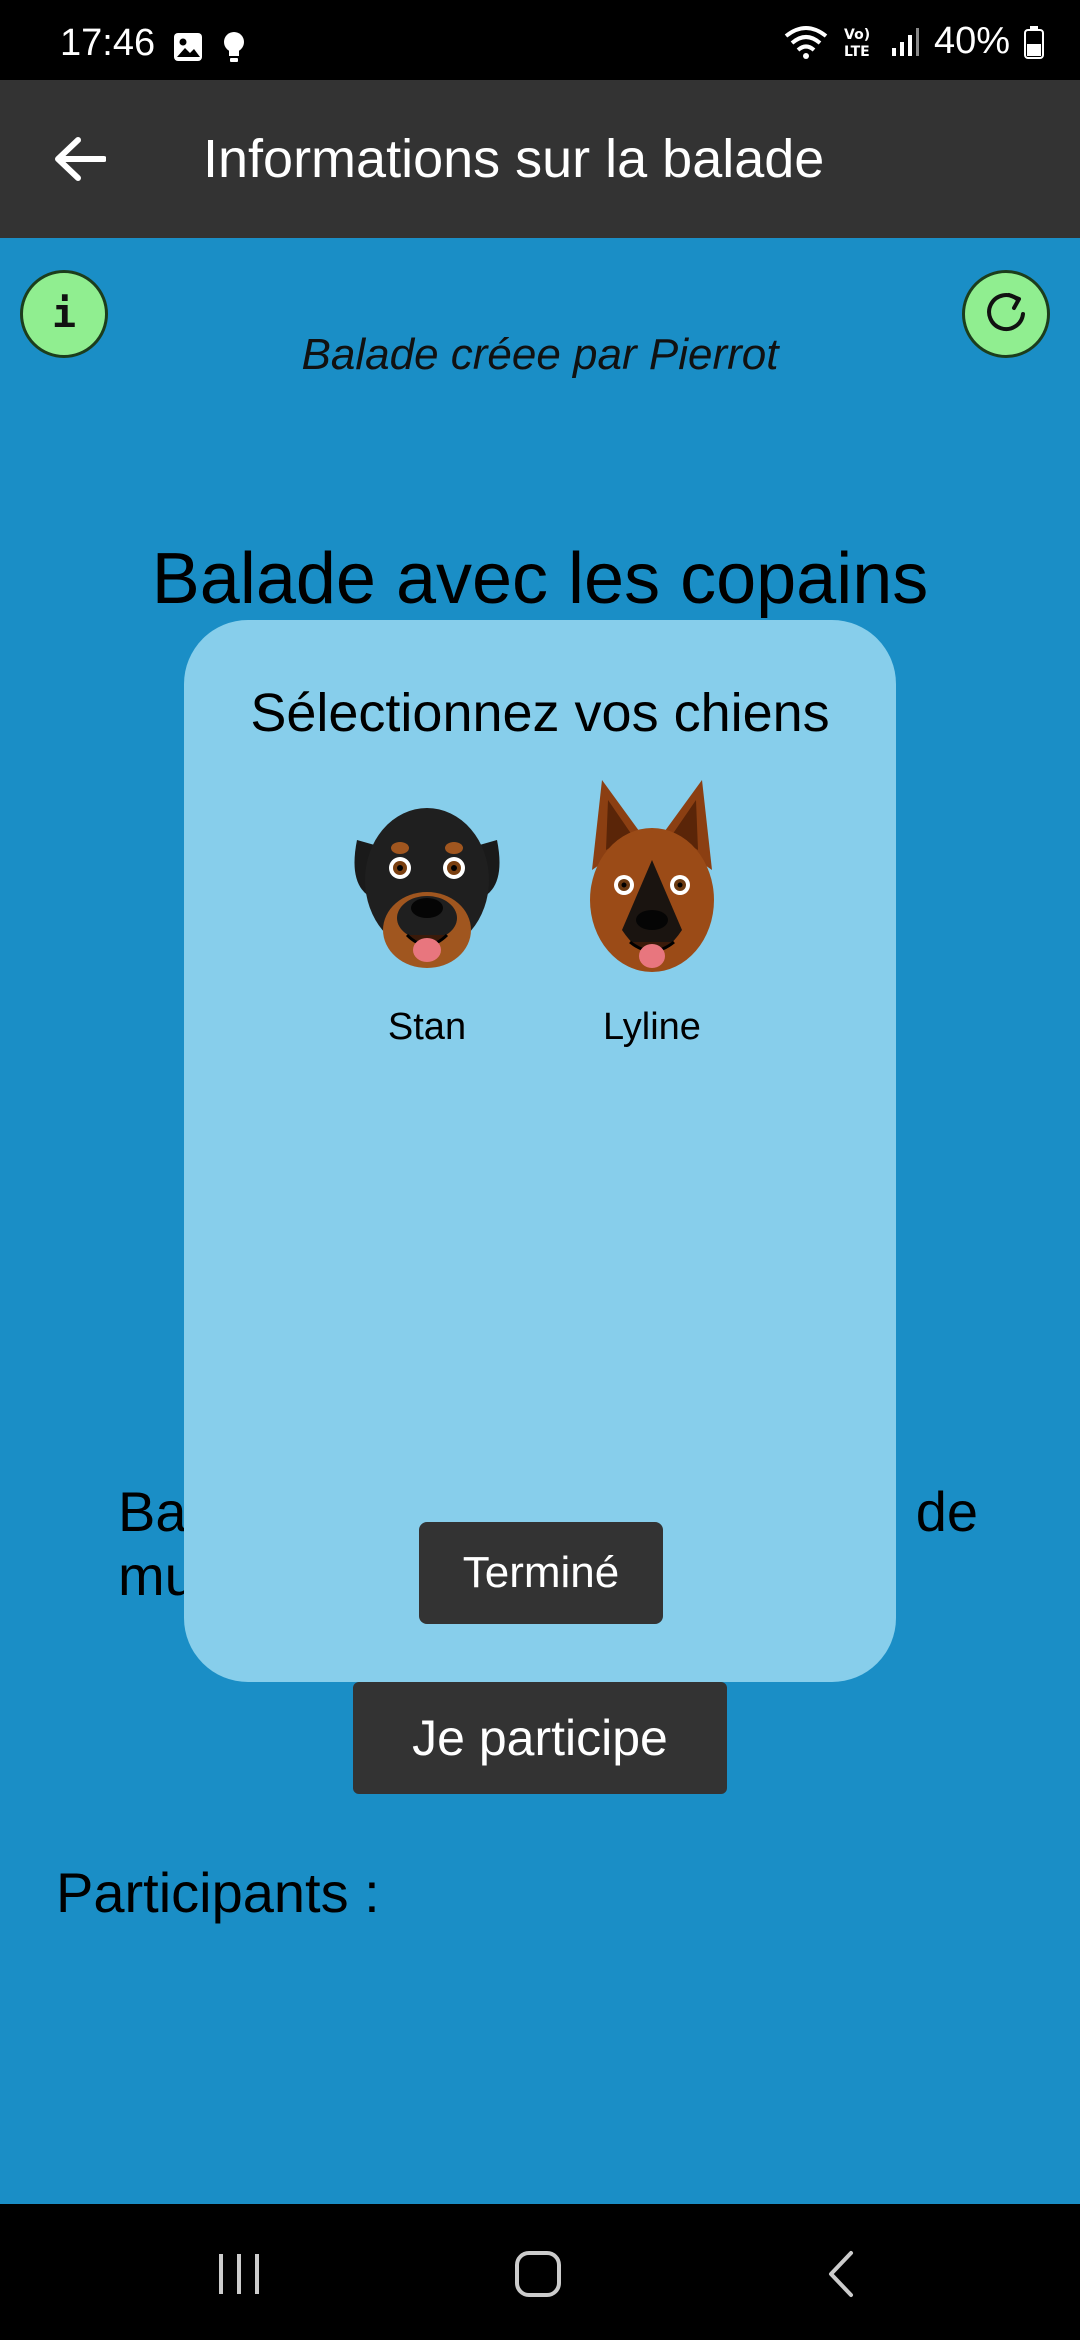 The image size is (1080, 2340). I want to click on page-title: Informations sur la balade, so click(514, 159).